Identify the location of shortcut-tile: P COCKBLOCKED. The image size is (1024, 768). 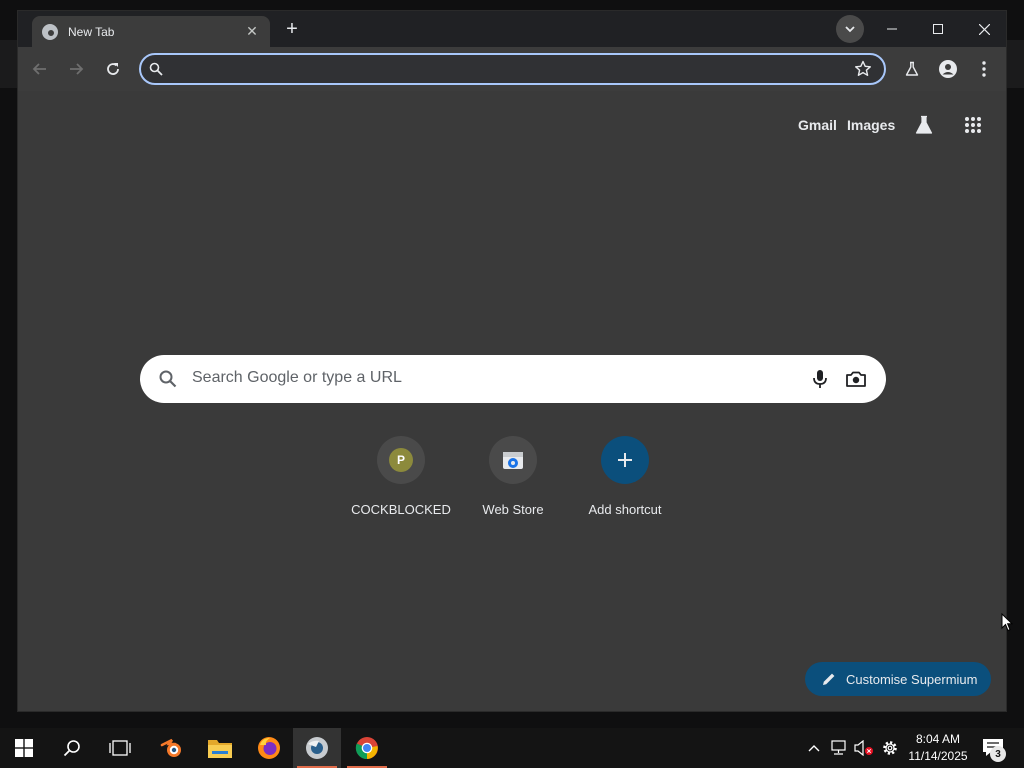
(401, 481).